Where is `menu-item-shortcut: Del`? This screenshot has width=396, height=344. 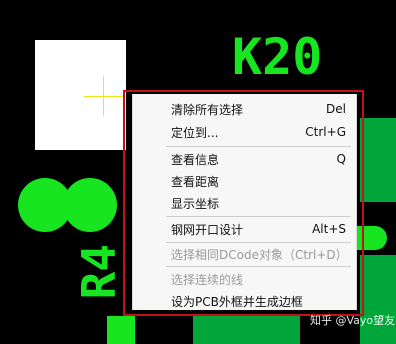 menu-item-shortcut: Del is located at coordinates (336, 109).